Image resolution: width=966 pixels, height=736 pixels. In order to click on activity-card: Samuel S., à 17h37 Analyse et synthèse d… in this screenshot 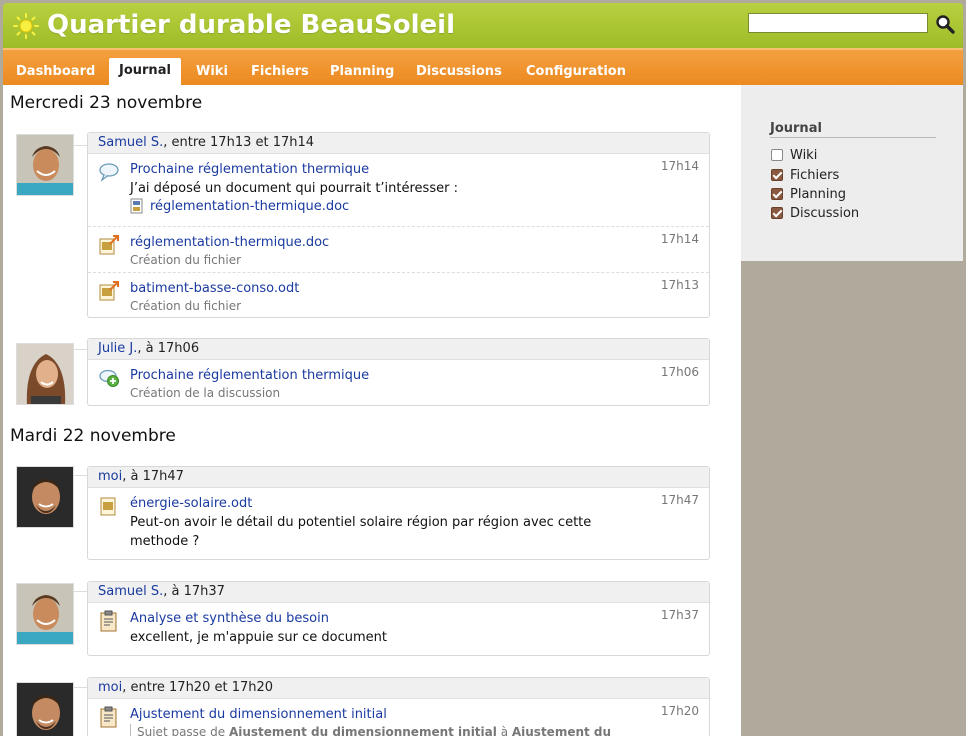, I will do `click(398, 618)`.